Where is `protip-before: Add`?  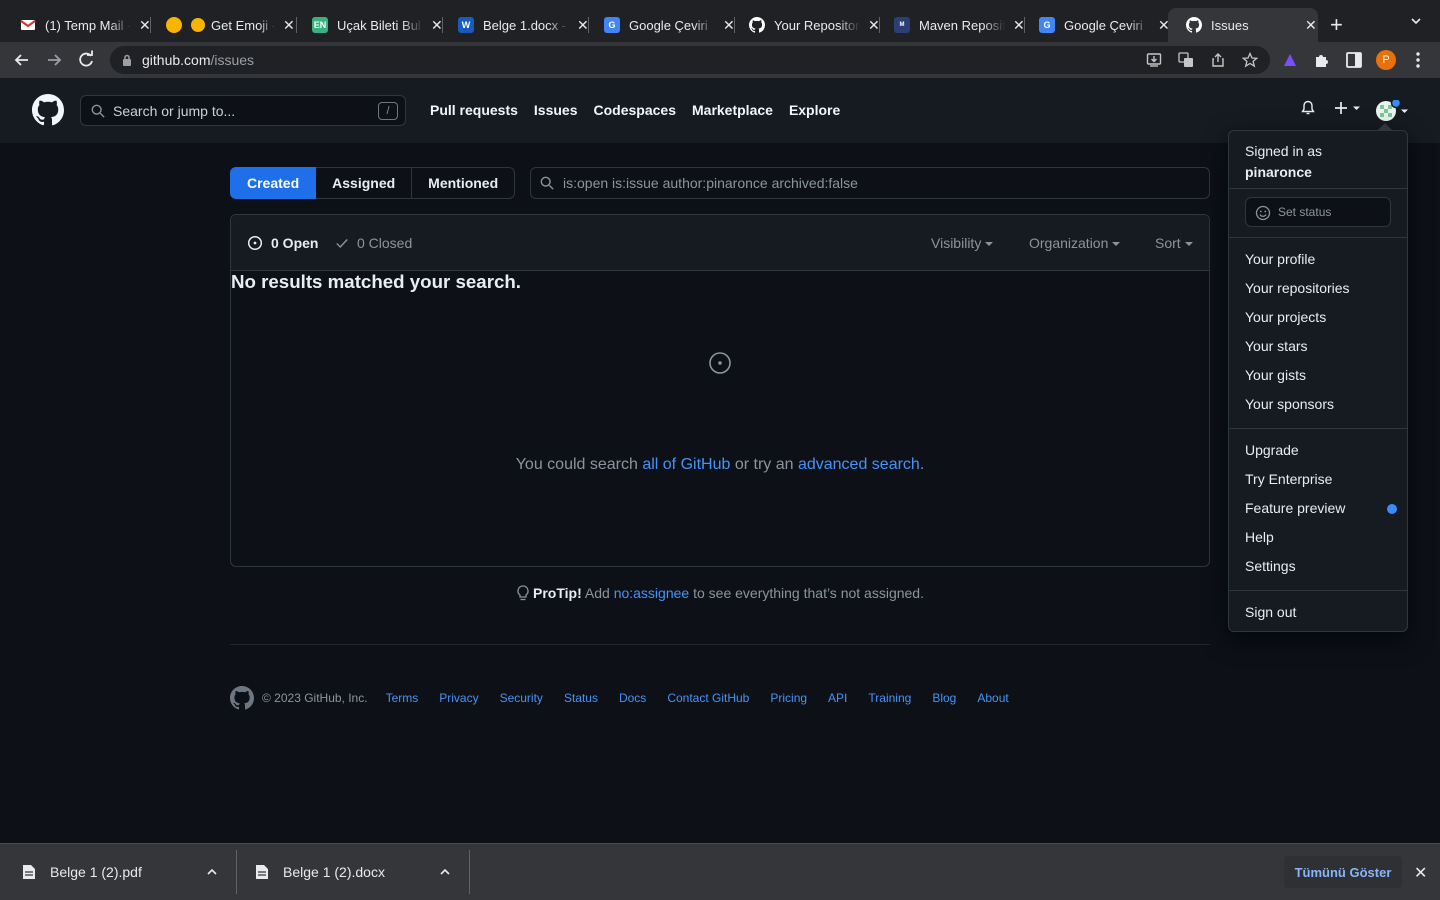
protip-before: Add is located at coordinates (597, 593).